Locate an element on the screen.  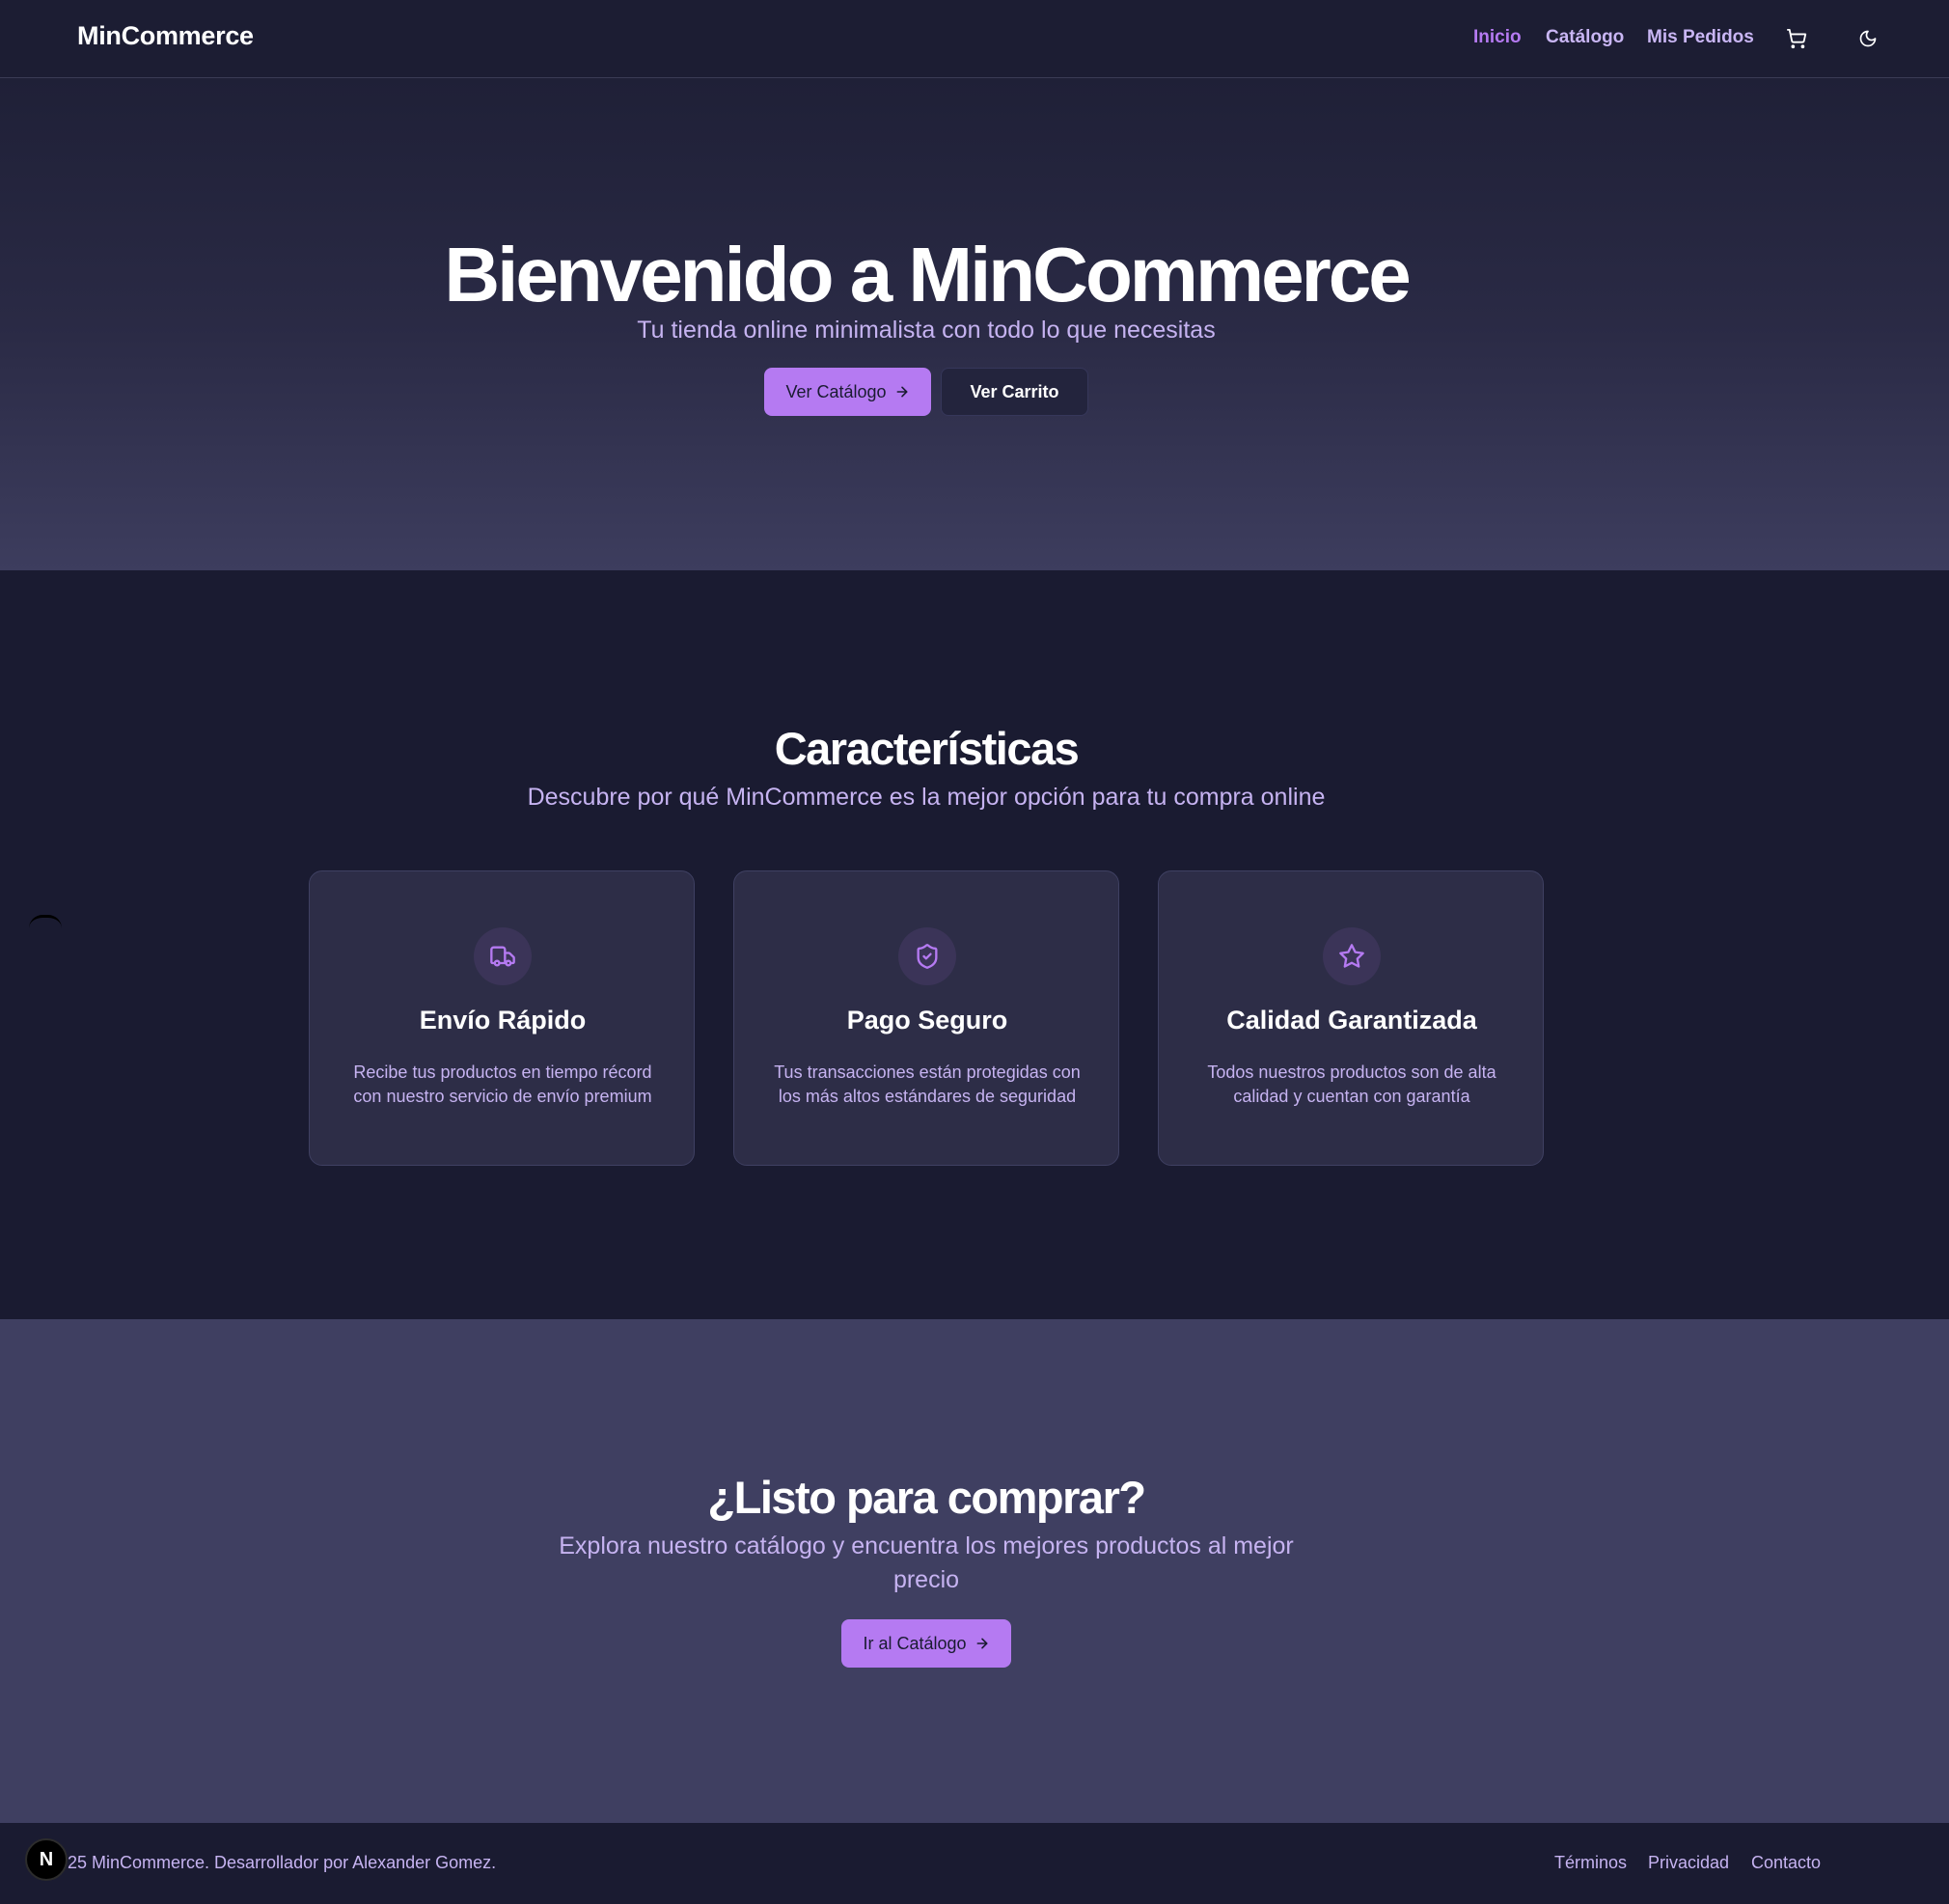
view-cart-button: Ver Carrito is located at coordinates (1015, 392).